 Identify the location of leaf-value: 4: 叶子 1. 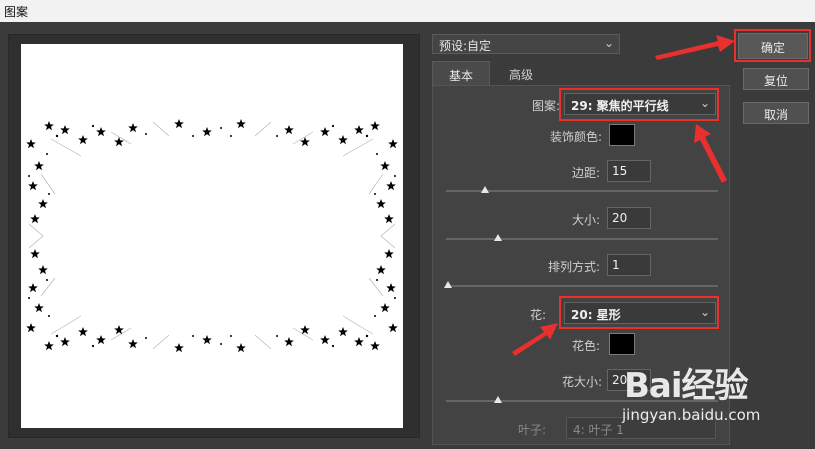
(598, 430).